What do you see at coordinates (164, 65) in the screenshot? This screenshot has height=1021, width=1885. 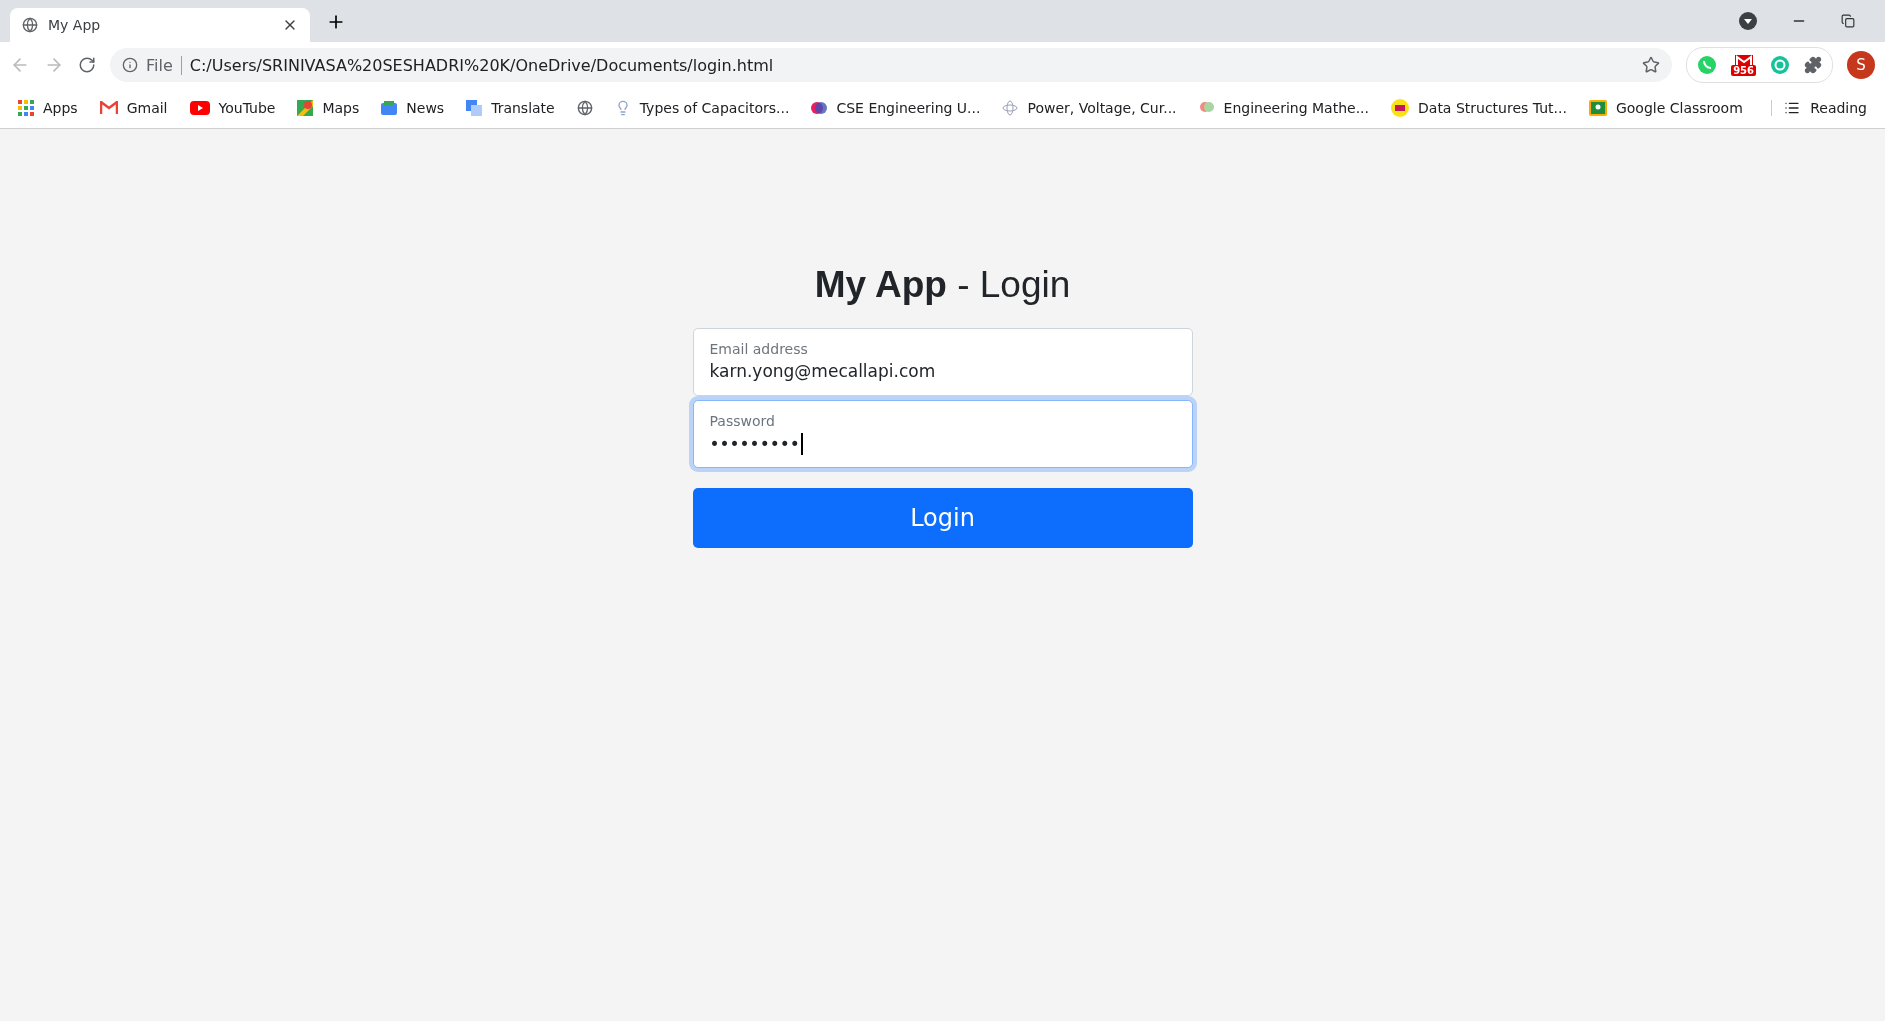 I see `scheme-label: File` at bounding box center [164, 65].